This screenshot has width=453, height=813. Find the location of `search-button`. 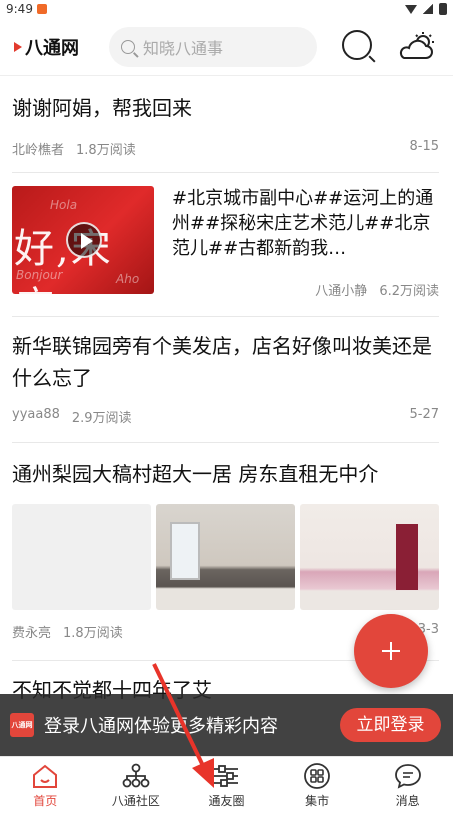

search-button is located at coordinates (359, 47).